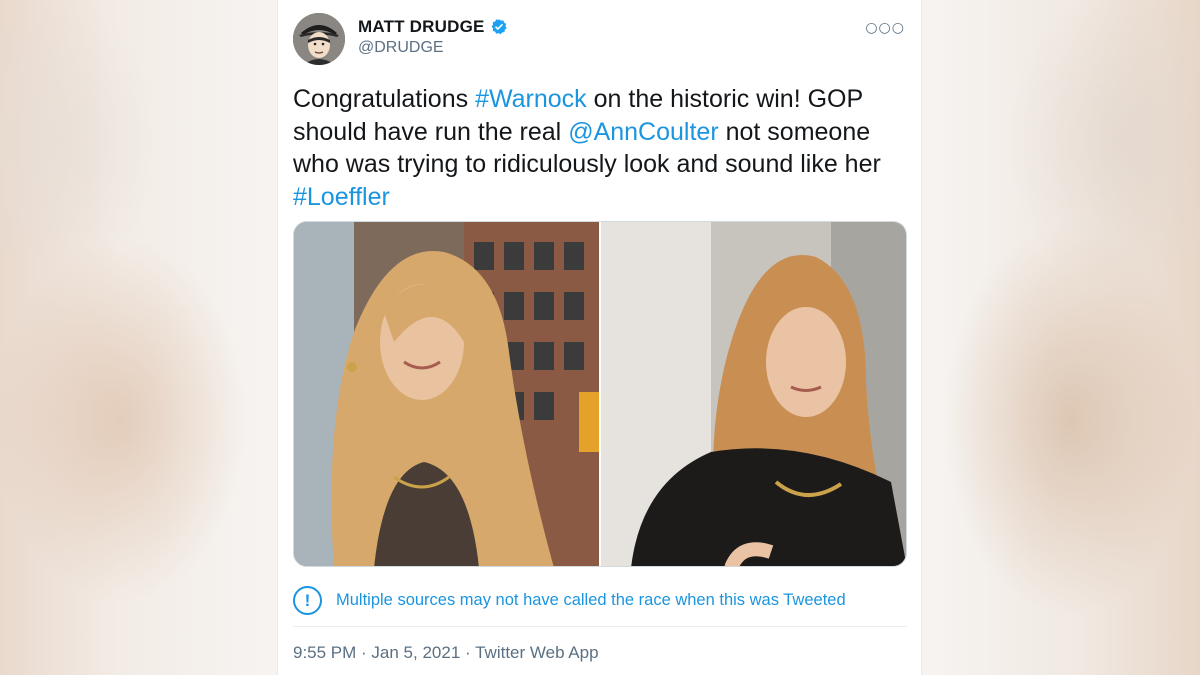  Describe the element at coordinates (341, 197) in the screenshot. I see `hashtag-loeffler-link: #Loeffler` at that location.